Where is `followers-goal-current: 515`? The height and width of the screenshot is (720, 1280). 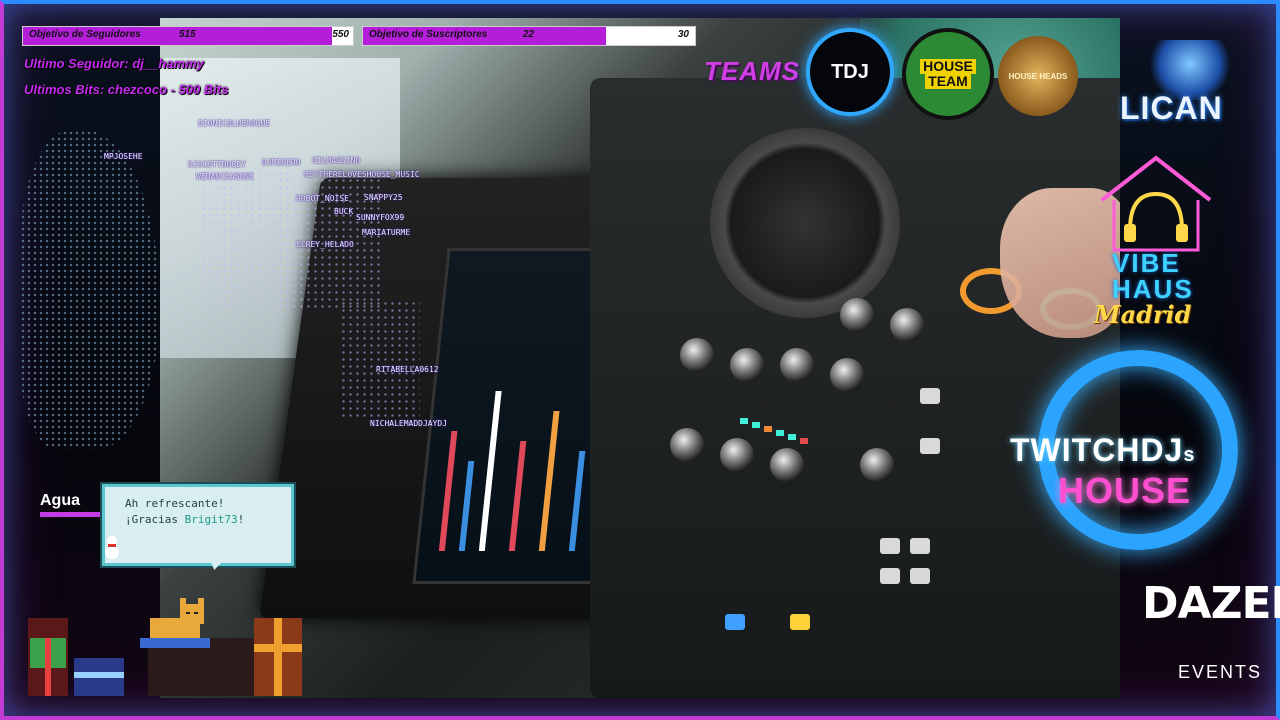 followers-goal-current: 515 is located at coordinates (187, 34).